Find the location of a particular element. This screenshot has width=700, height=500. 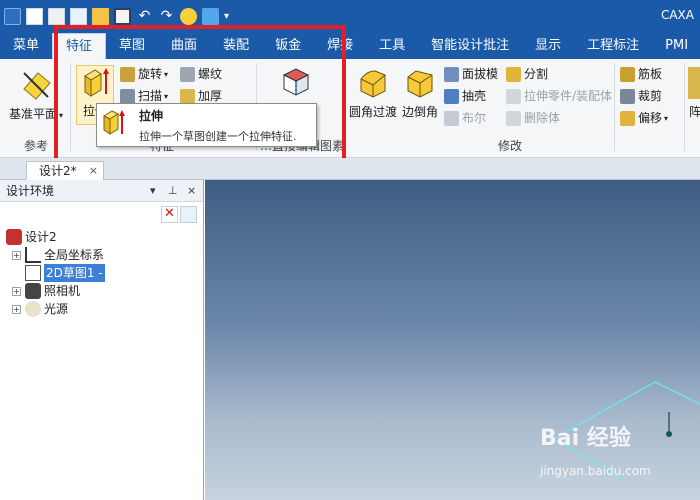

revolve-label: 旋转 is located at coordinates (150, 74).